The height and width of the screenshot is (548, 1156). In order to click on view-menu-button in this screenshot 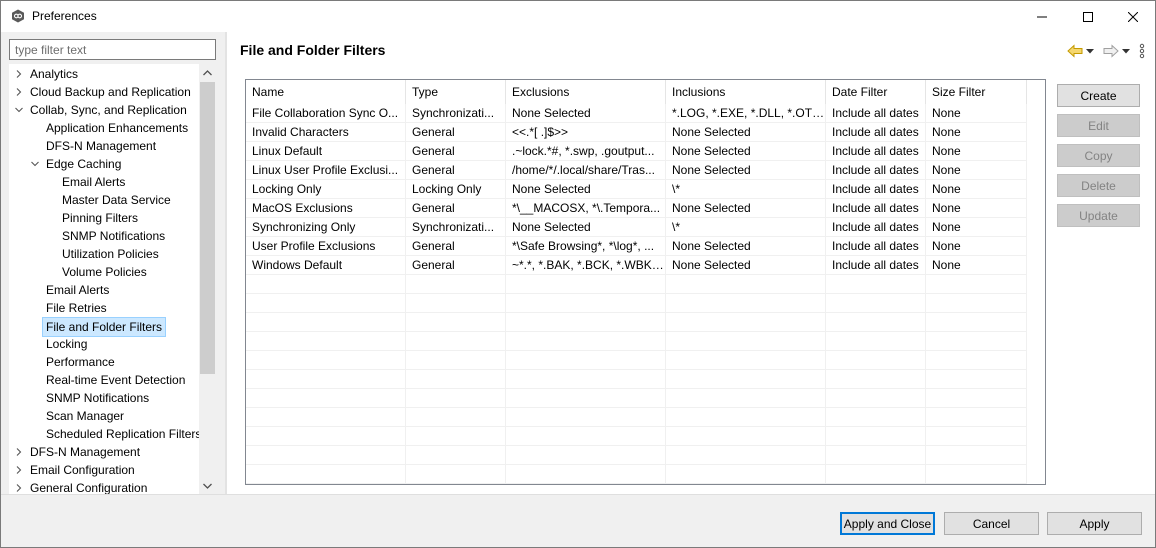, I will do `click(1142, 51)`.